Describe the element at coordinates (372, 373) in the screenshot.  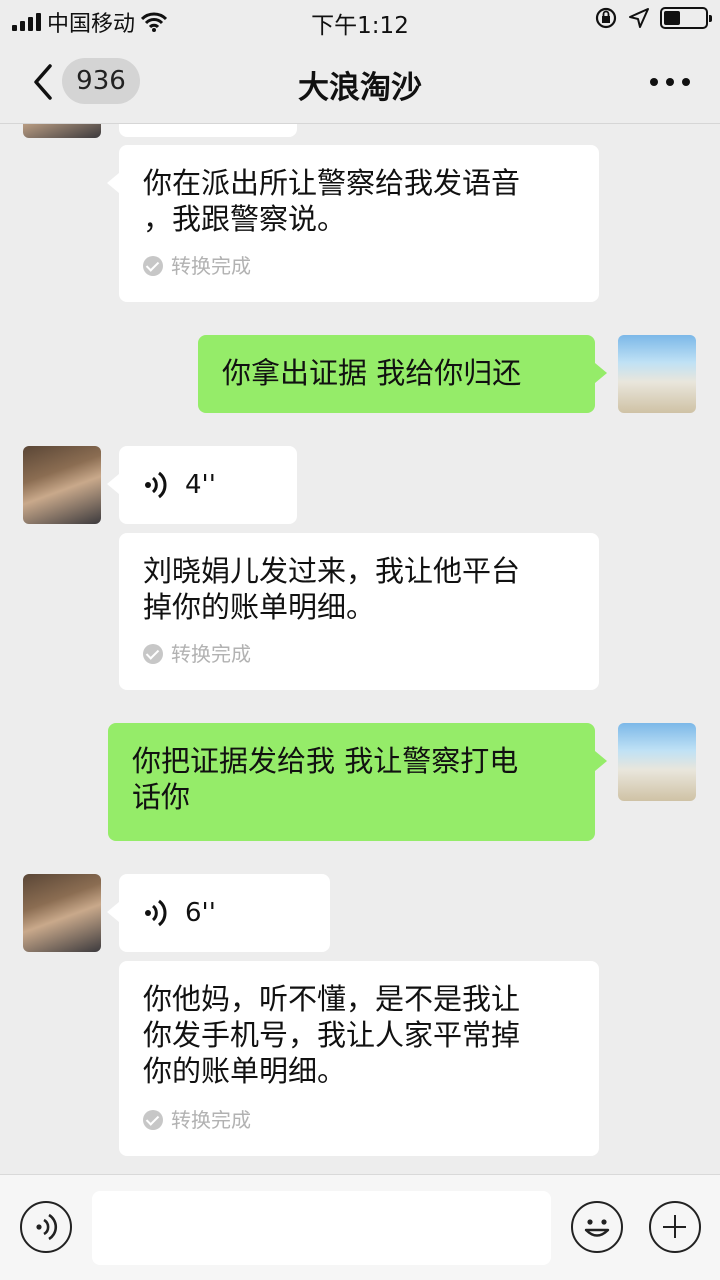
I see `message-text-line: 你拿出证据 我给你归还` at that location.